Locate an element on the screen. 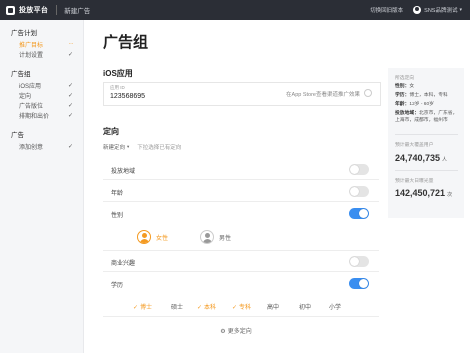  row-label: 性别 is located at coordinates (117, 216).